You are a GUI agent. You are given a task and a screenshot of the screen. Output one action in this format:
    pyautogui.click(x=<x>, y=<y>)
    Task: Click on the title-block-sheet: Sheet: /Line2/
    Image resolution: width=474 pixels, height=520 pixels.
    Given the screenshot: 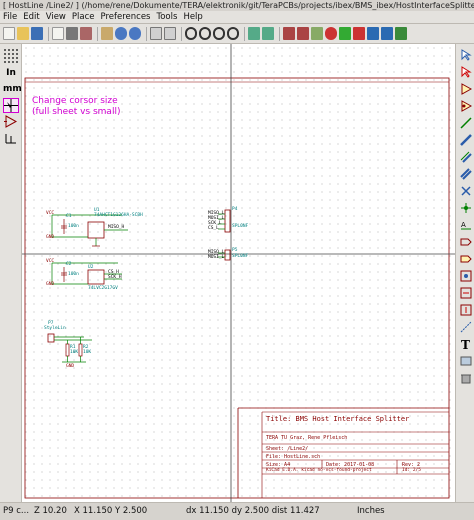 What is the action you would take?
    pyautogui.click(x=287, y=449)
    